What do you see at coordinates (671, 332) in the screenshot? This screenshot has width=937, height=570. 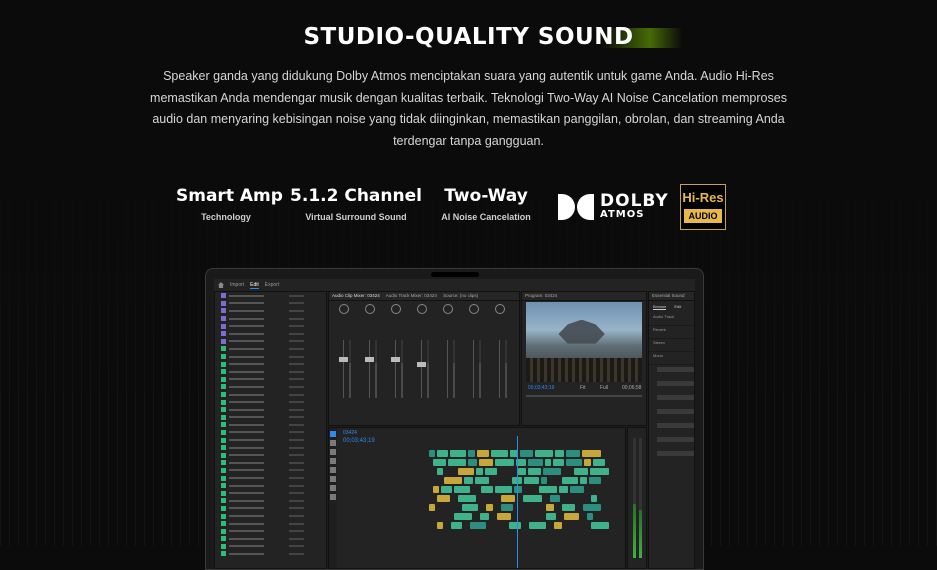 I see `essential-item: Reverb` at bounding box center [671, 332].